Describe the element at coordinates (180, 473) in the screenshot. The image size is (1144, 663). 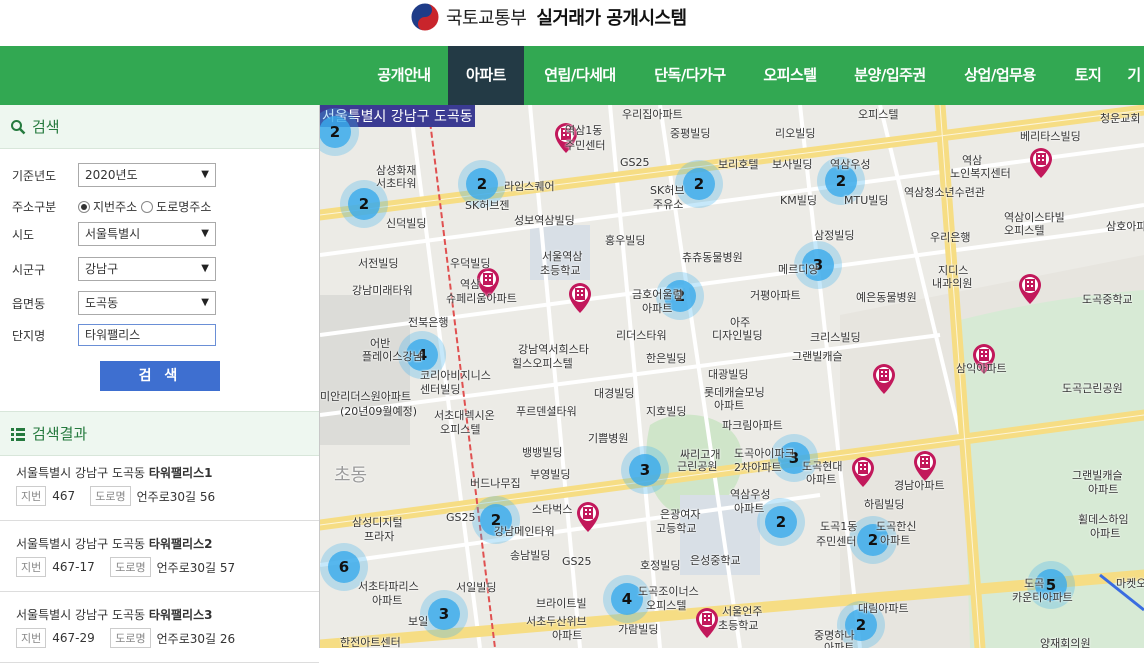
I see `result-name: 타워팰리스1` at that location.